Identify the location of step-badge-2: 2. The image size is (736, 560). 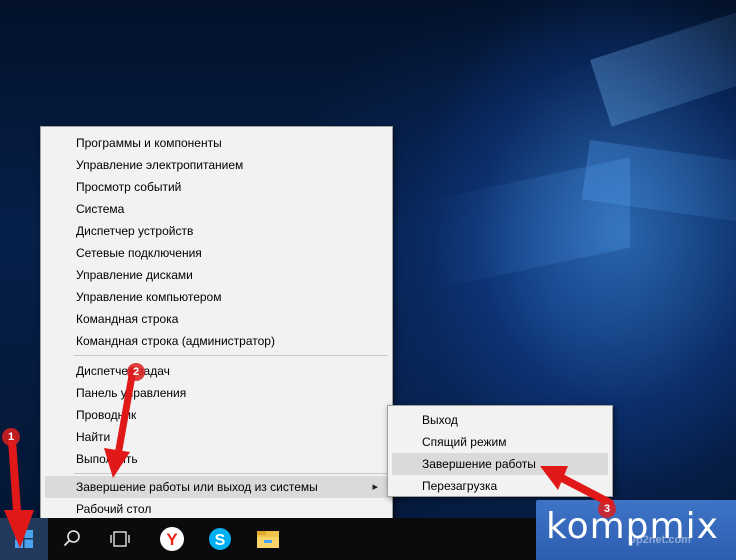
(136, 372).